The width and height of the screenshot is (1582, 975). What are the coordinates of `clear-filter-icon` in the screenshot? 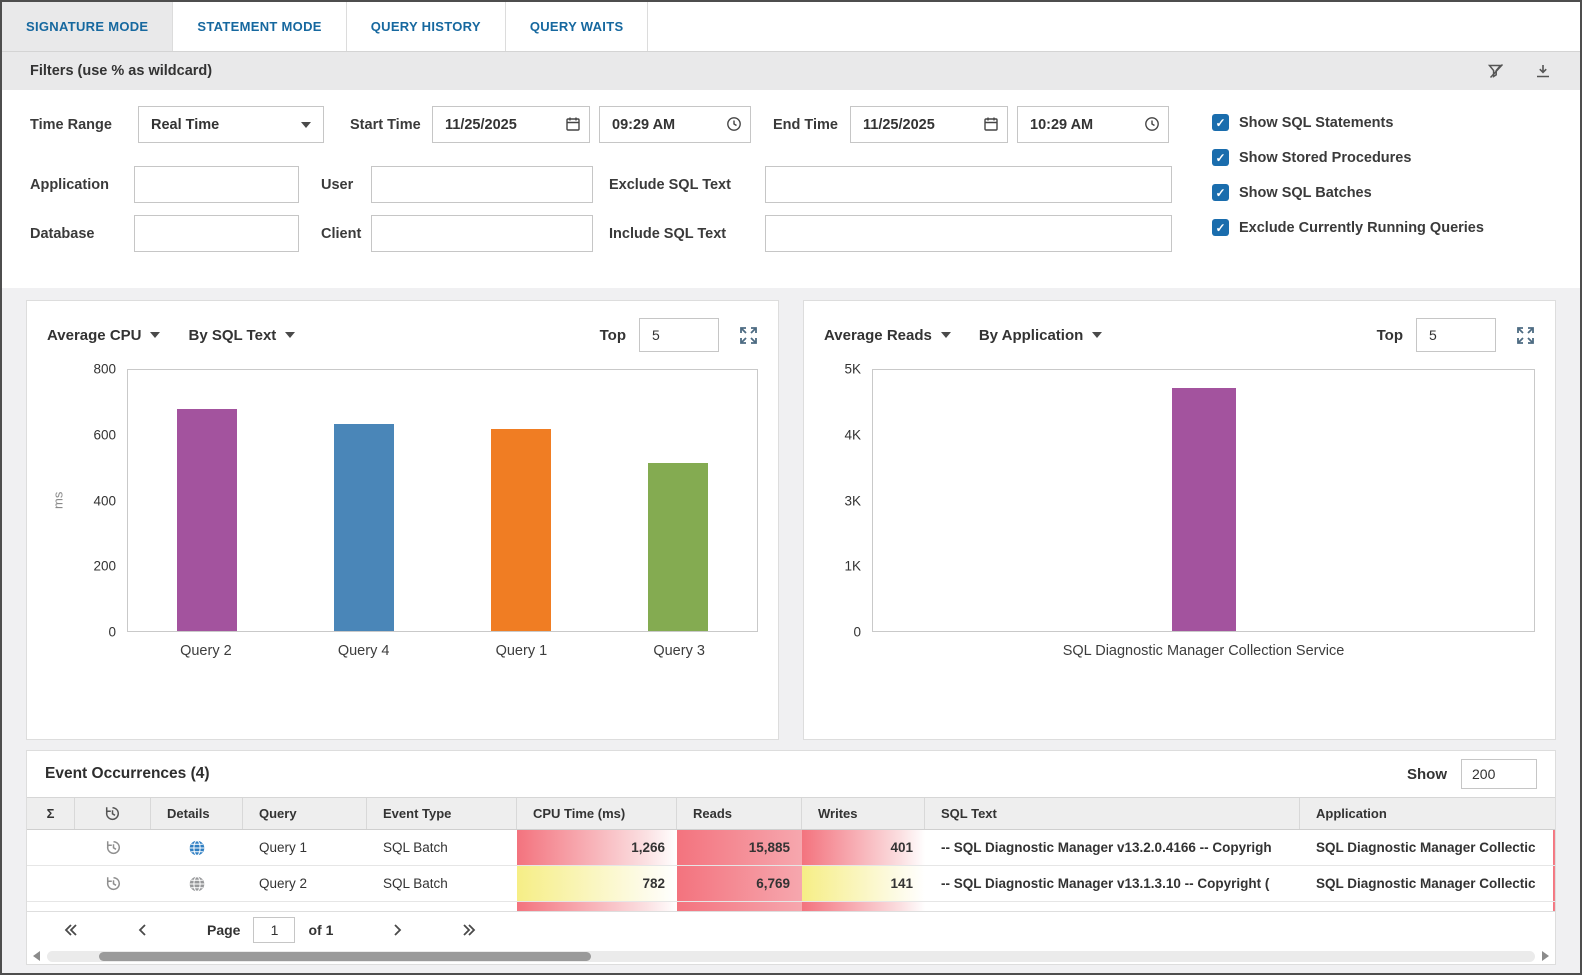 It's located at (1496, 71).